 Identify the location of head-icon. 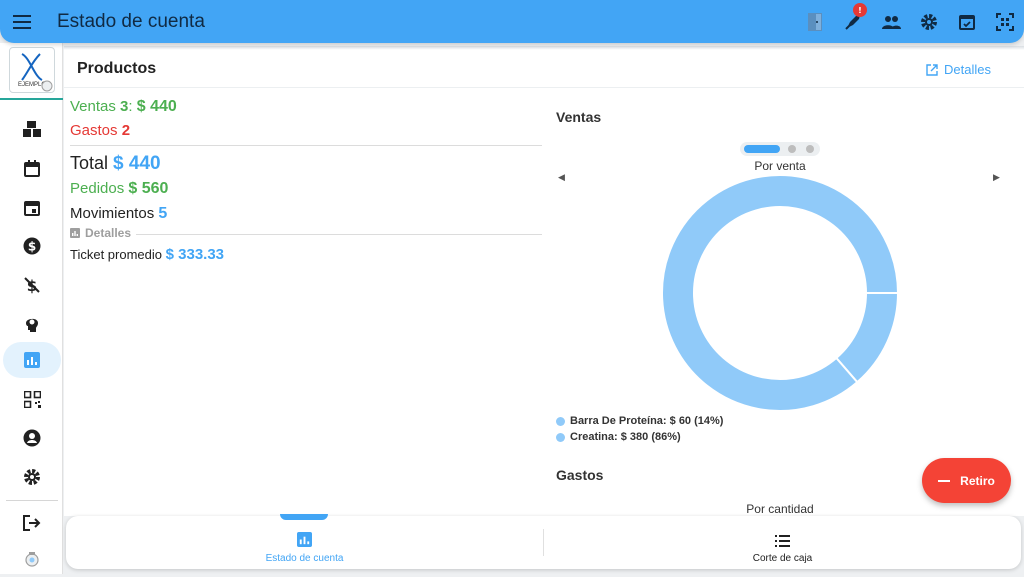
(32, 325).